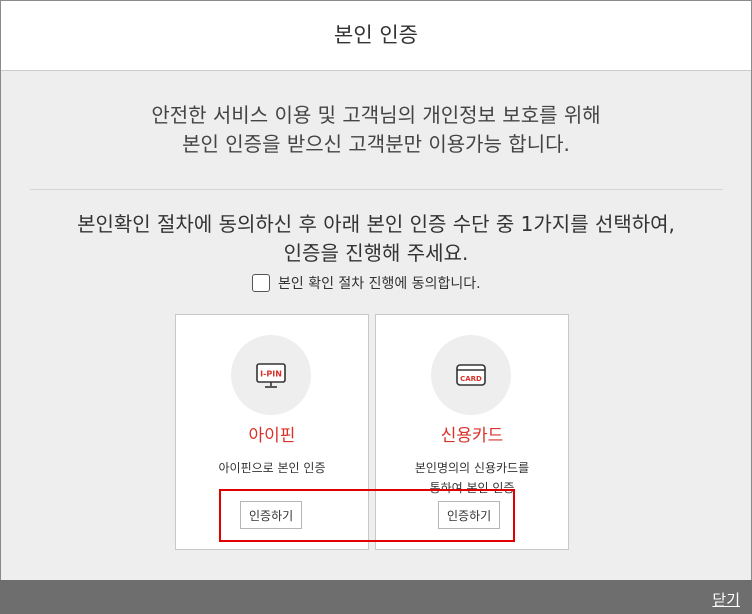 This screenshot has height=614, width=752. What do you see at coordinates (376, 253) in the screenshot?
I see `instruction-line-2: 인증을 진행해 주세요.` at bounding box center [376, 253].